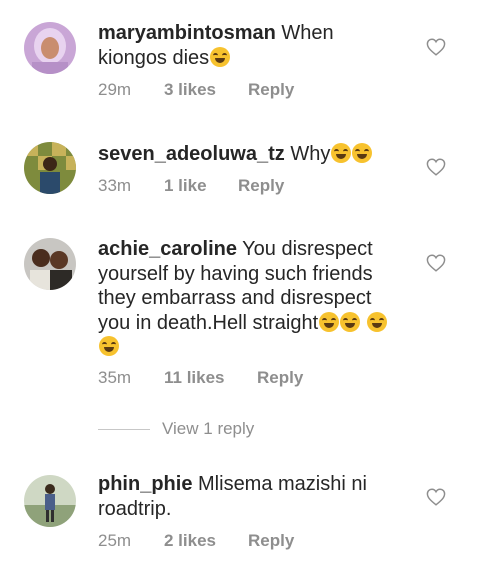  I want to click on comment-time: 29m, so click(115, 89).